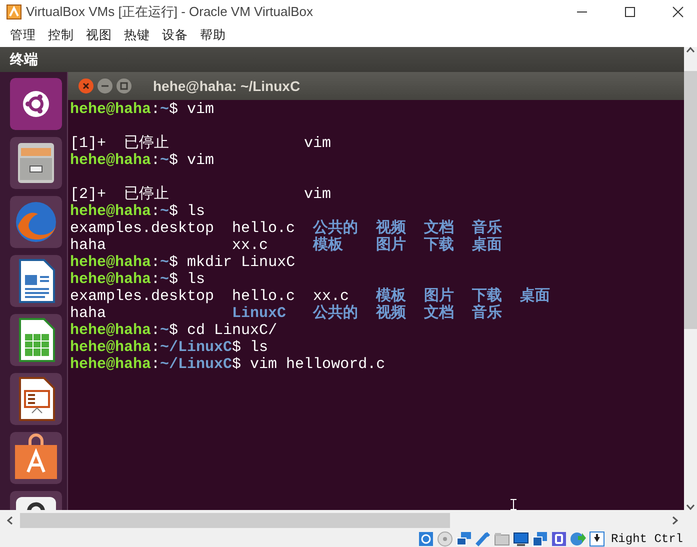  Describe the element at coordinates (99, 35) in the screenshot. I see `menu-item: 视图` at that location.